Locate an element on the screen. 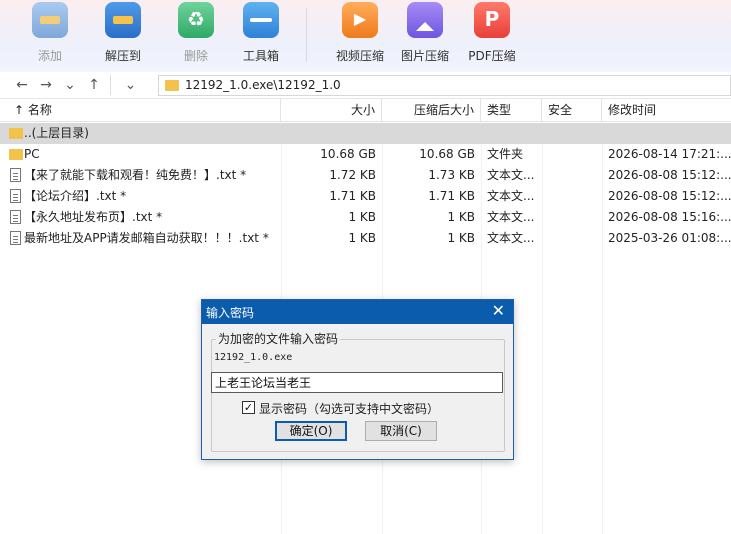  cell-packed: 10.68 GB is located at coordinates (447, 154).